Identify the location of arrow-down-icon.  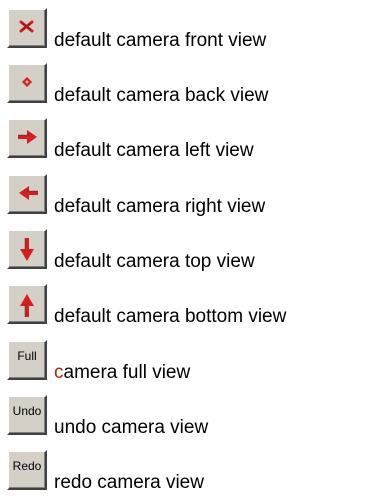
(27, 249).